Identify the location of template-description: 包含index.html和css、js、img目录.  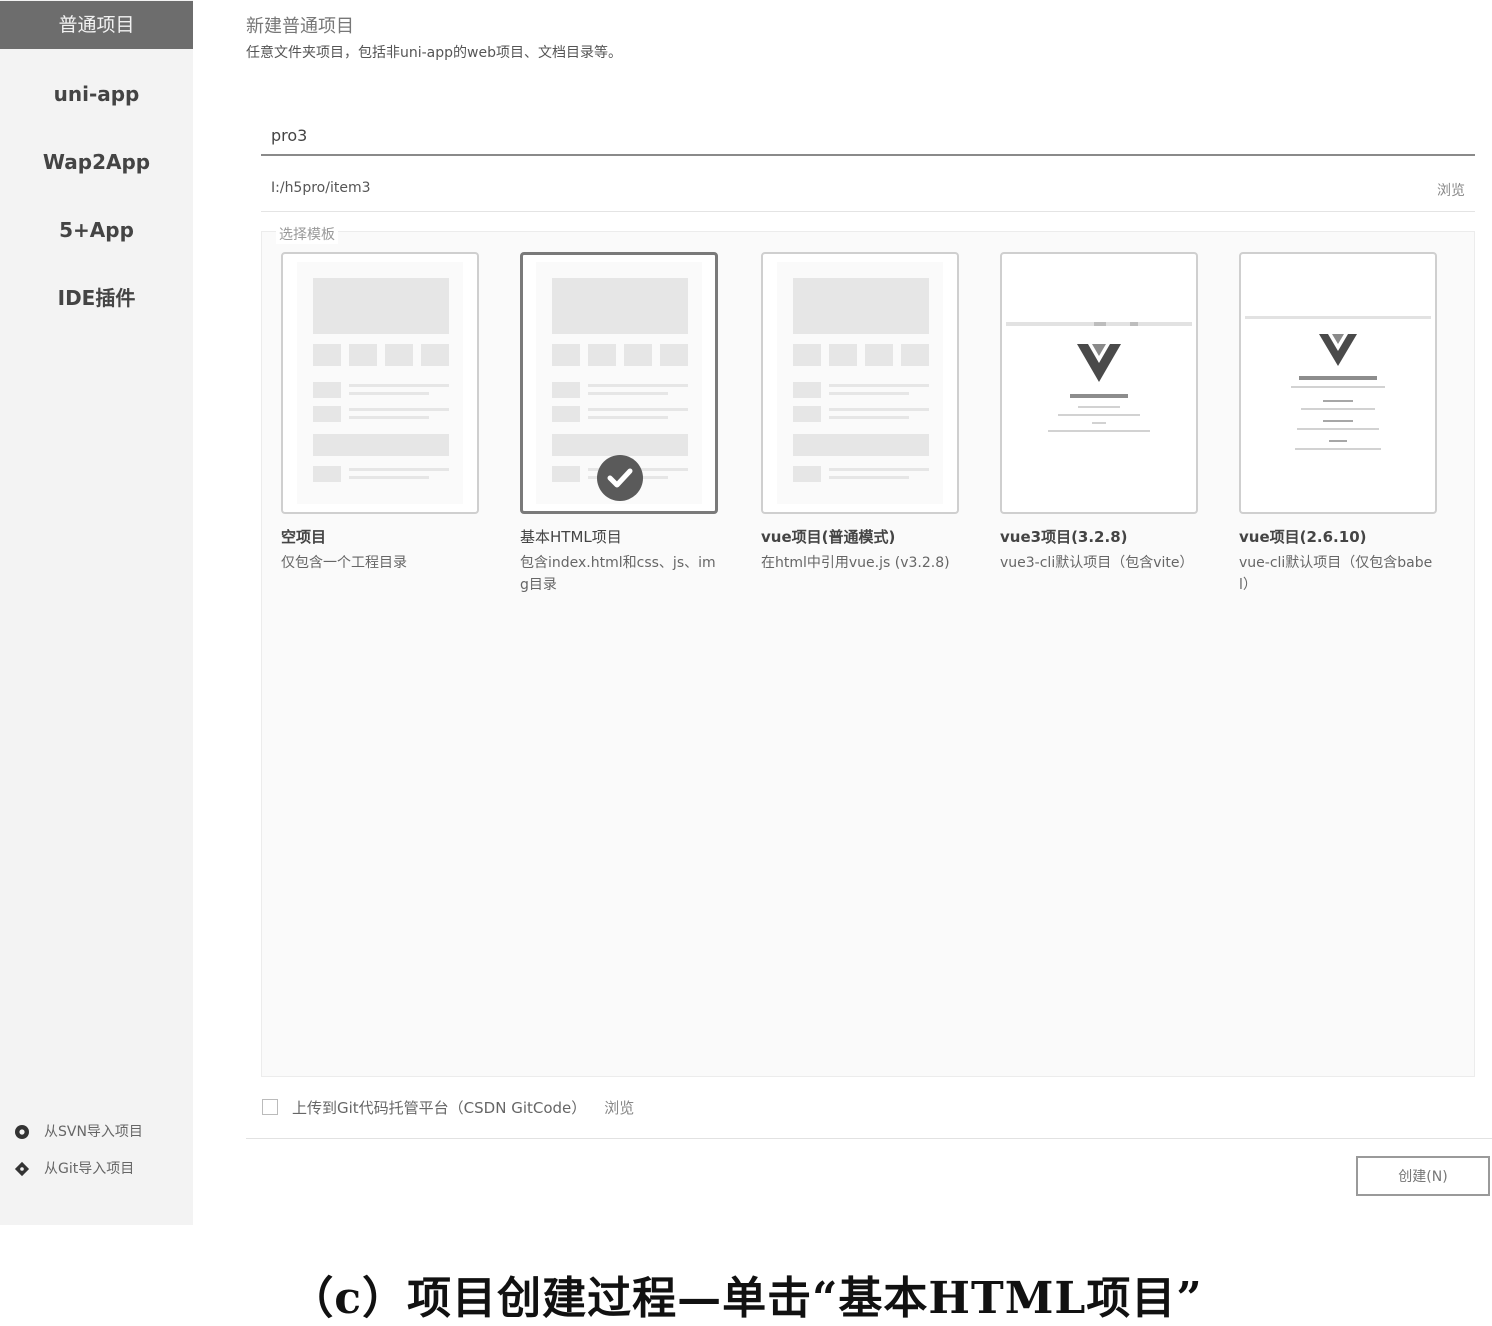
(618, 574).